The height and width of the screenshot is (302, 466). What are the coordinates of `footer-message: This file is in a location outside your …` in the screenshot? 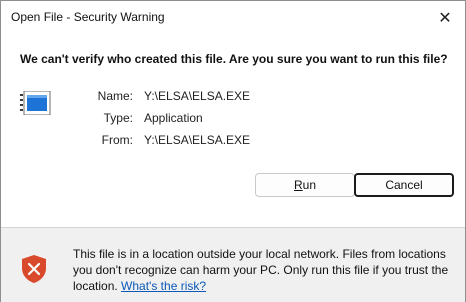 It's located at (263, 270).